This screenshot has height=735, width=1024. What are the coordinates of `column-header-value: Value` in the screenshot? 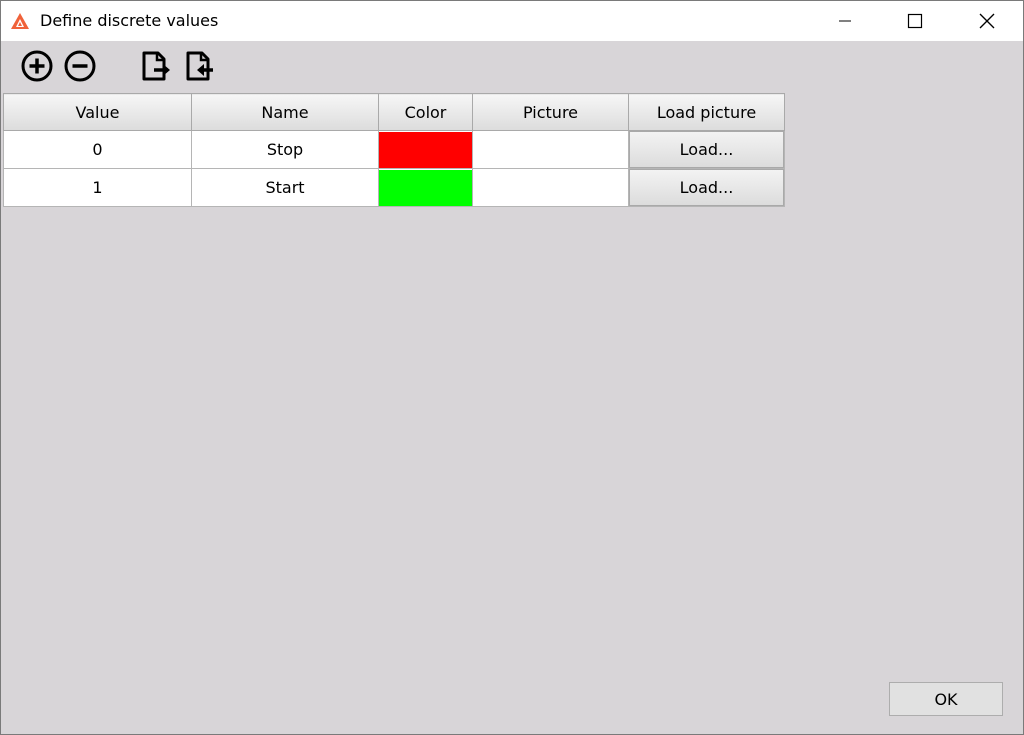 It's located at (97, 112).